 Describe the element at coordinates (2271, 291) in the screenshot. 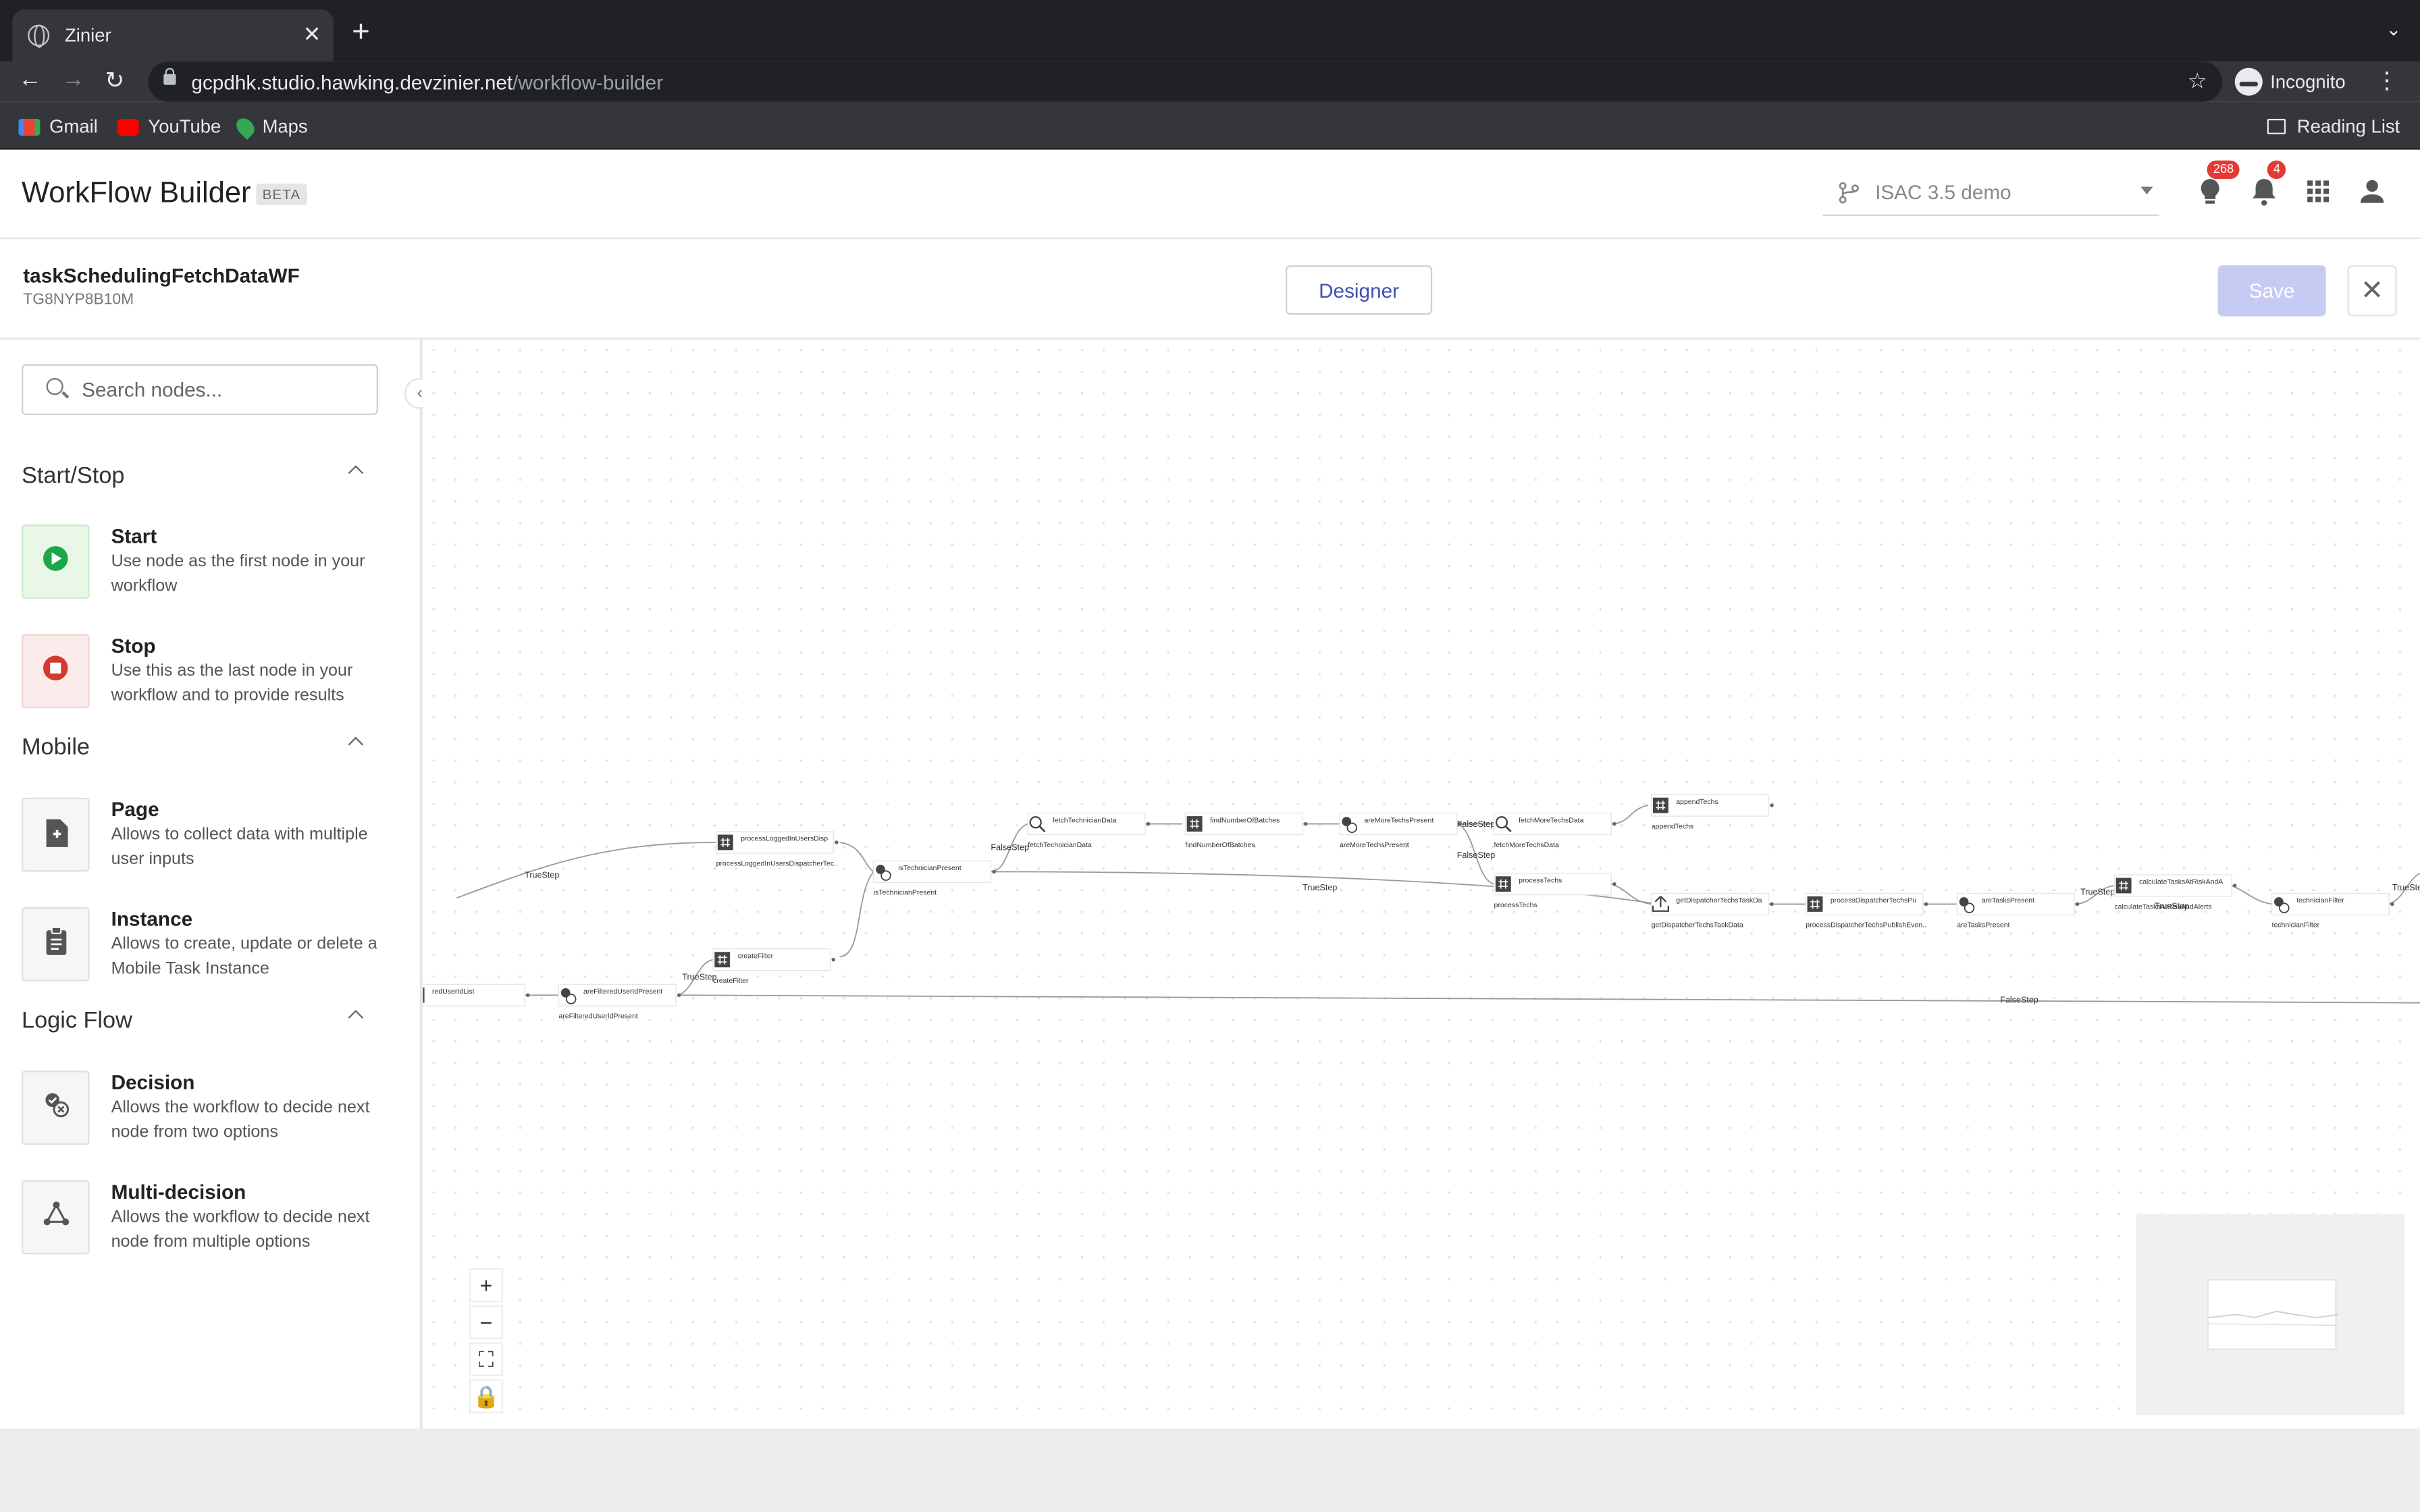

I see `save-button: Save` at that location.